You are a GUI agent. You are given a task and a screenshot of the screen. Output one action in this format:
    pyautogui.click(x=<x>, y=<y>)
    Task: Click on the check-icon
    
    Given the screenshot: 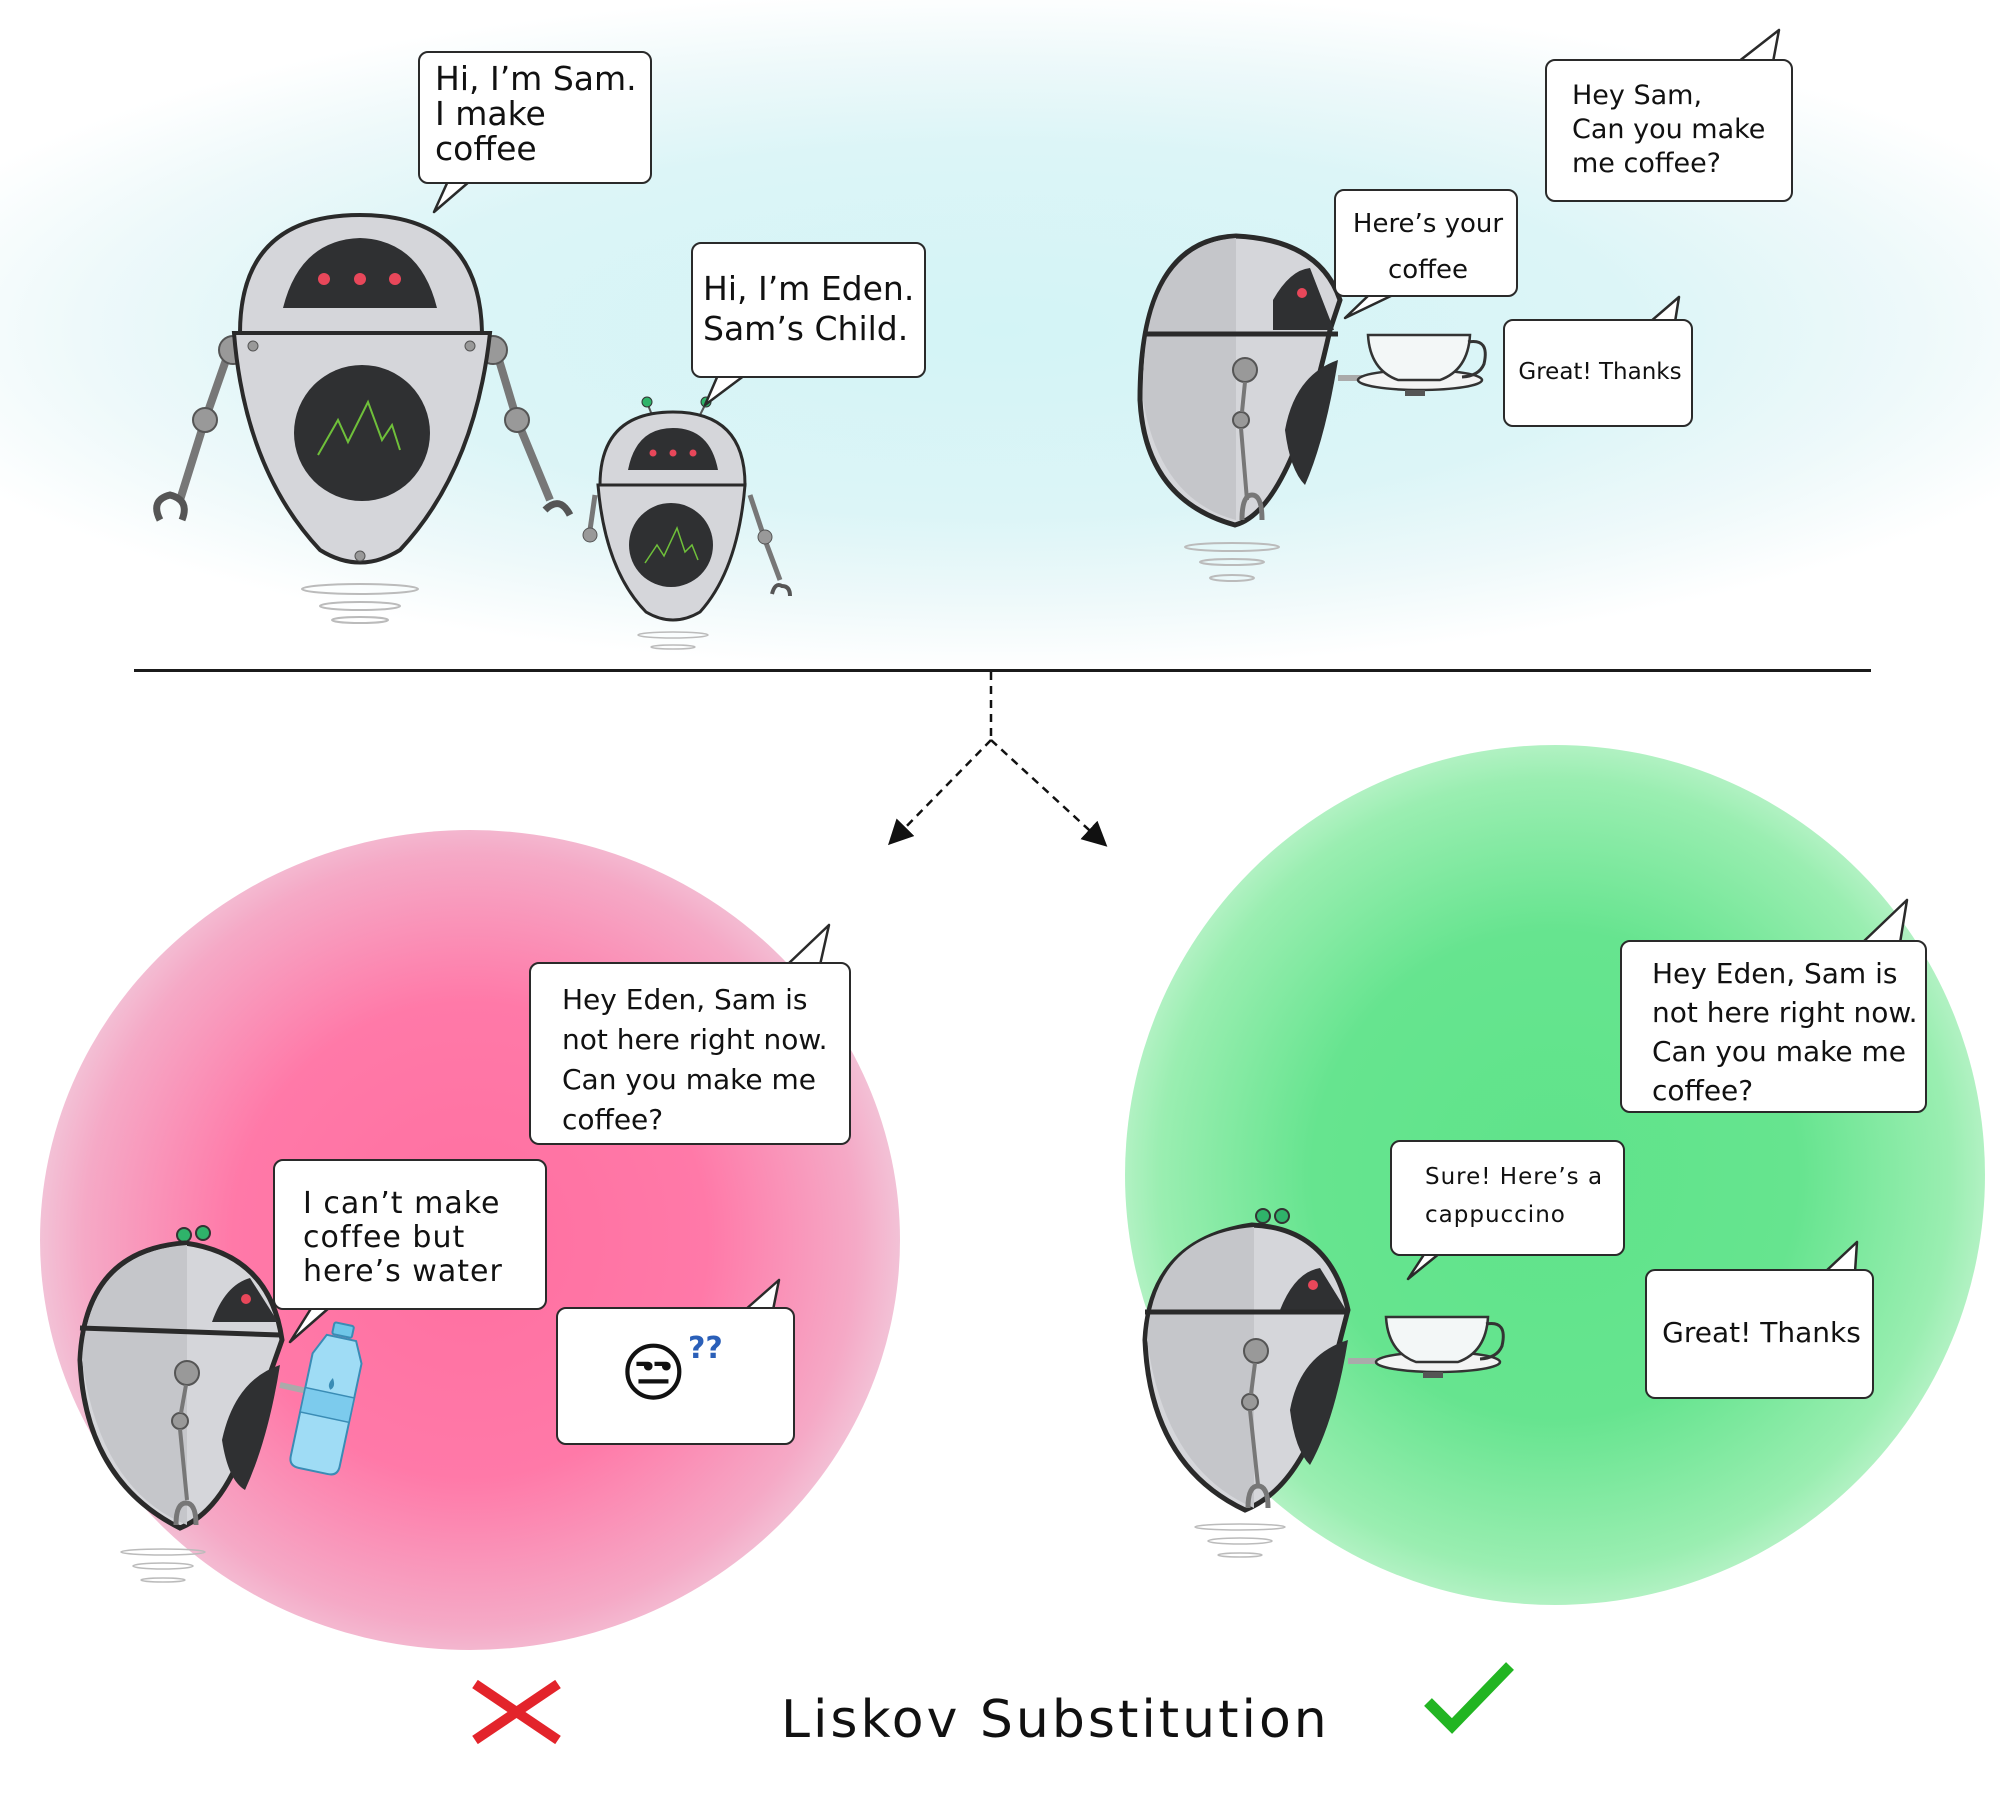 What is the action you would take?
    pyautogui.click(x=1469, y=1698)
    